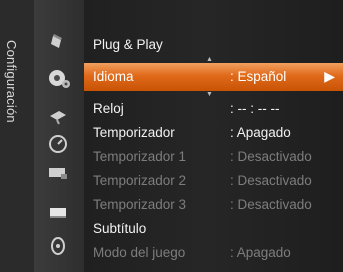 This screenshot has width=343, height=272. Describe the element at coordinates (58, 78) in the screenshot. I see `setup-icon` at that location.